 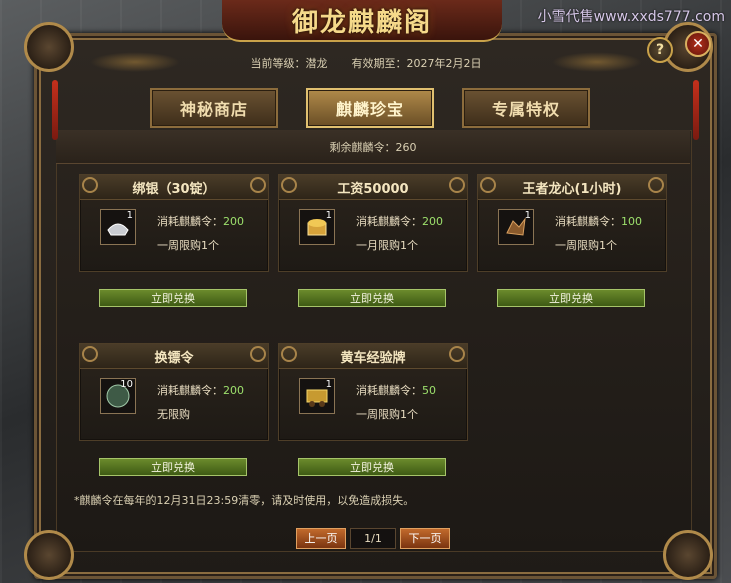 I want to click on item-limit: 无限购, so click(x=173, y=414).